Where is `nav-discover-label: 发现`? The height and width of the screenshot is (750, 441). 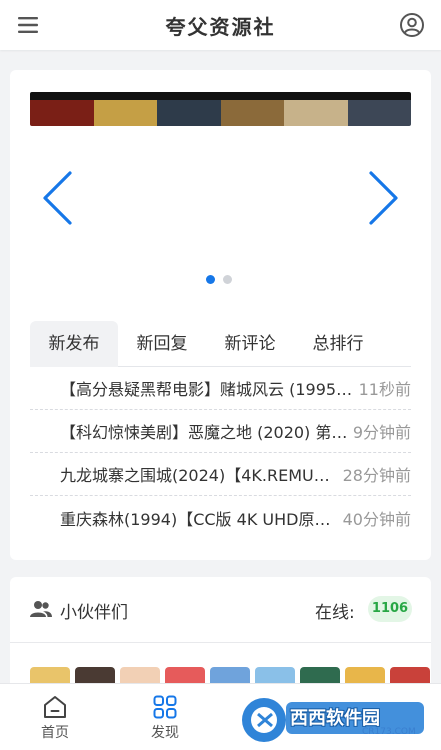 nav-discover-label: 发现 is located at coordinates (165, 733).